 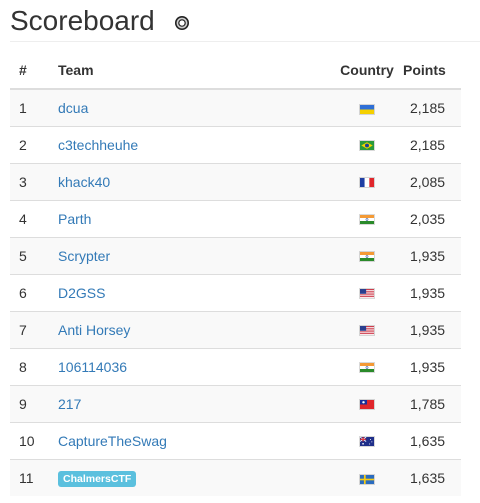 I want to click on team-cell: Anti Horsey, so click(x=194, y=329).